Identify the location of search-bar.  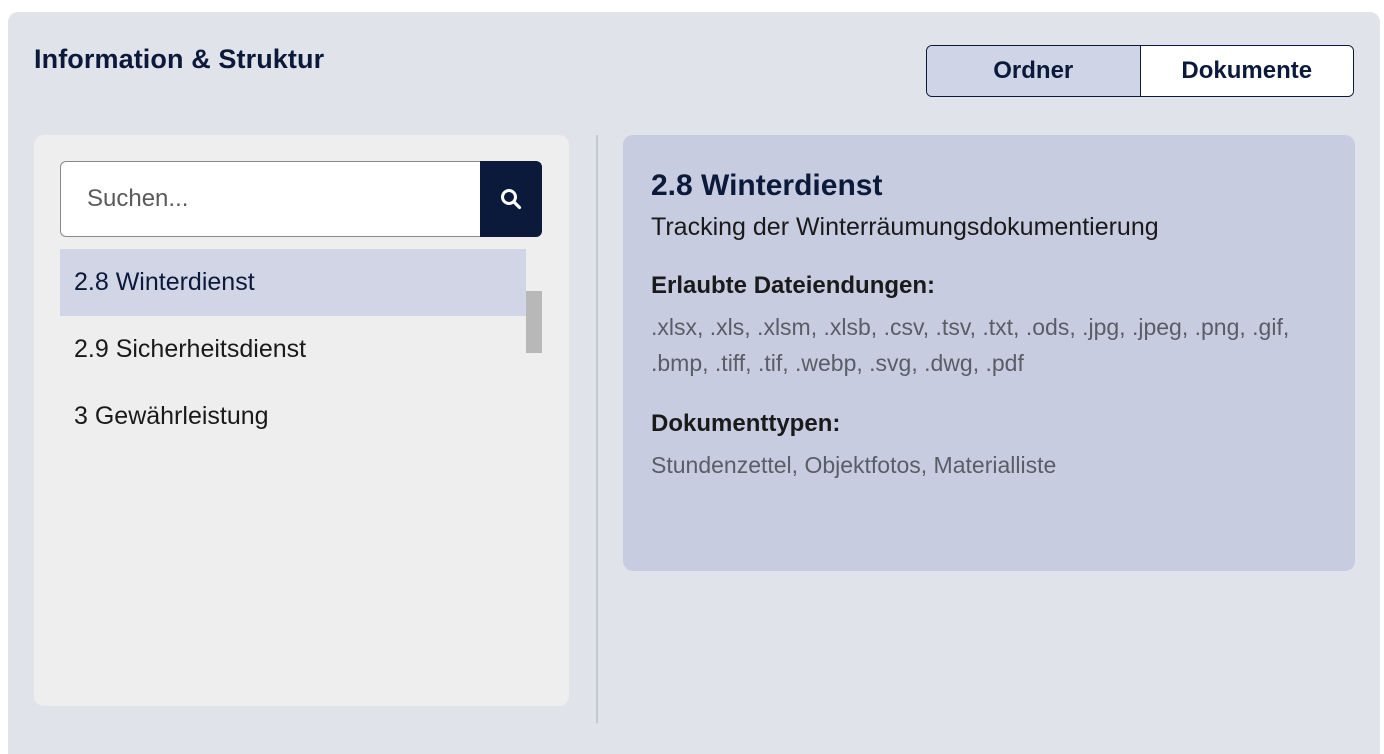
(301, 199).